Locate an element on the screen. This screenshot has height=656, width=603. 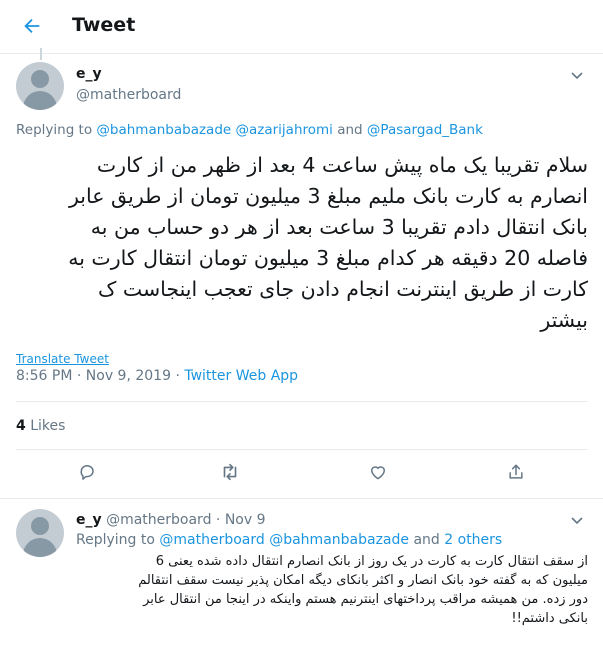
reply-text-line: بانکی داشتم!! is located at coordinates (549, 618).